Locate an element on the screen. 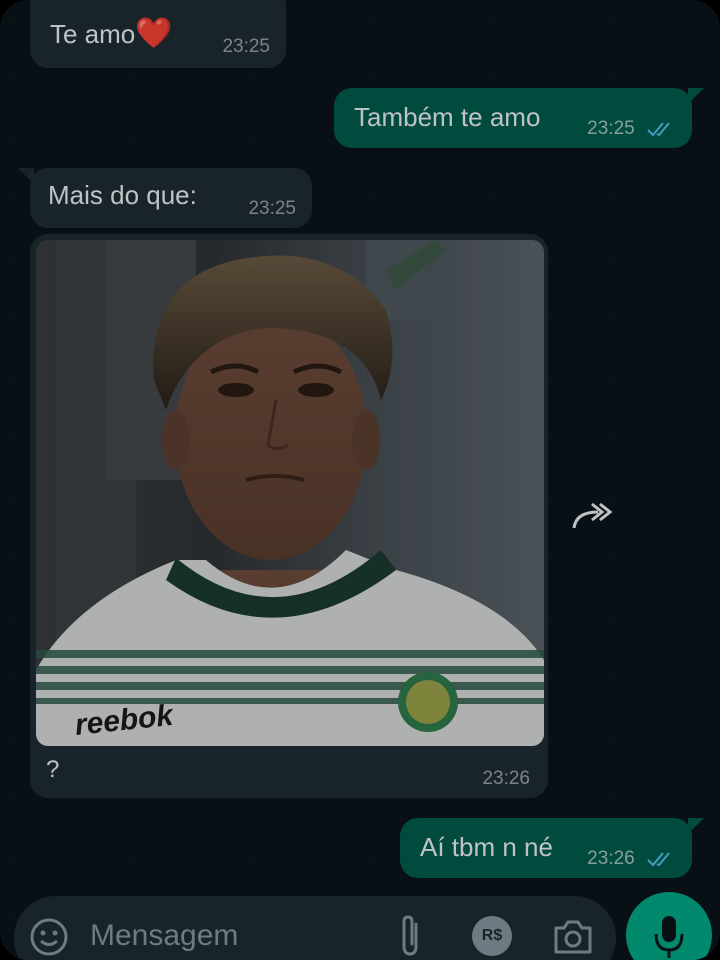 Image resolution: width=720 pixels, height=960 pixels. payment-label: R$ is located at coordinates (492, 935).